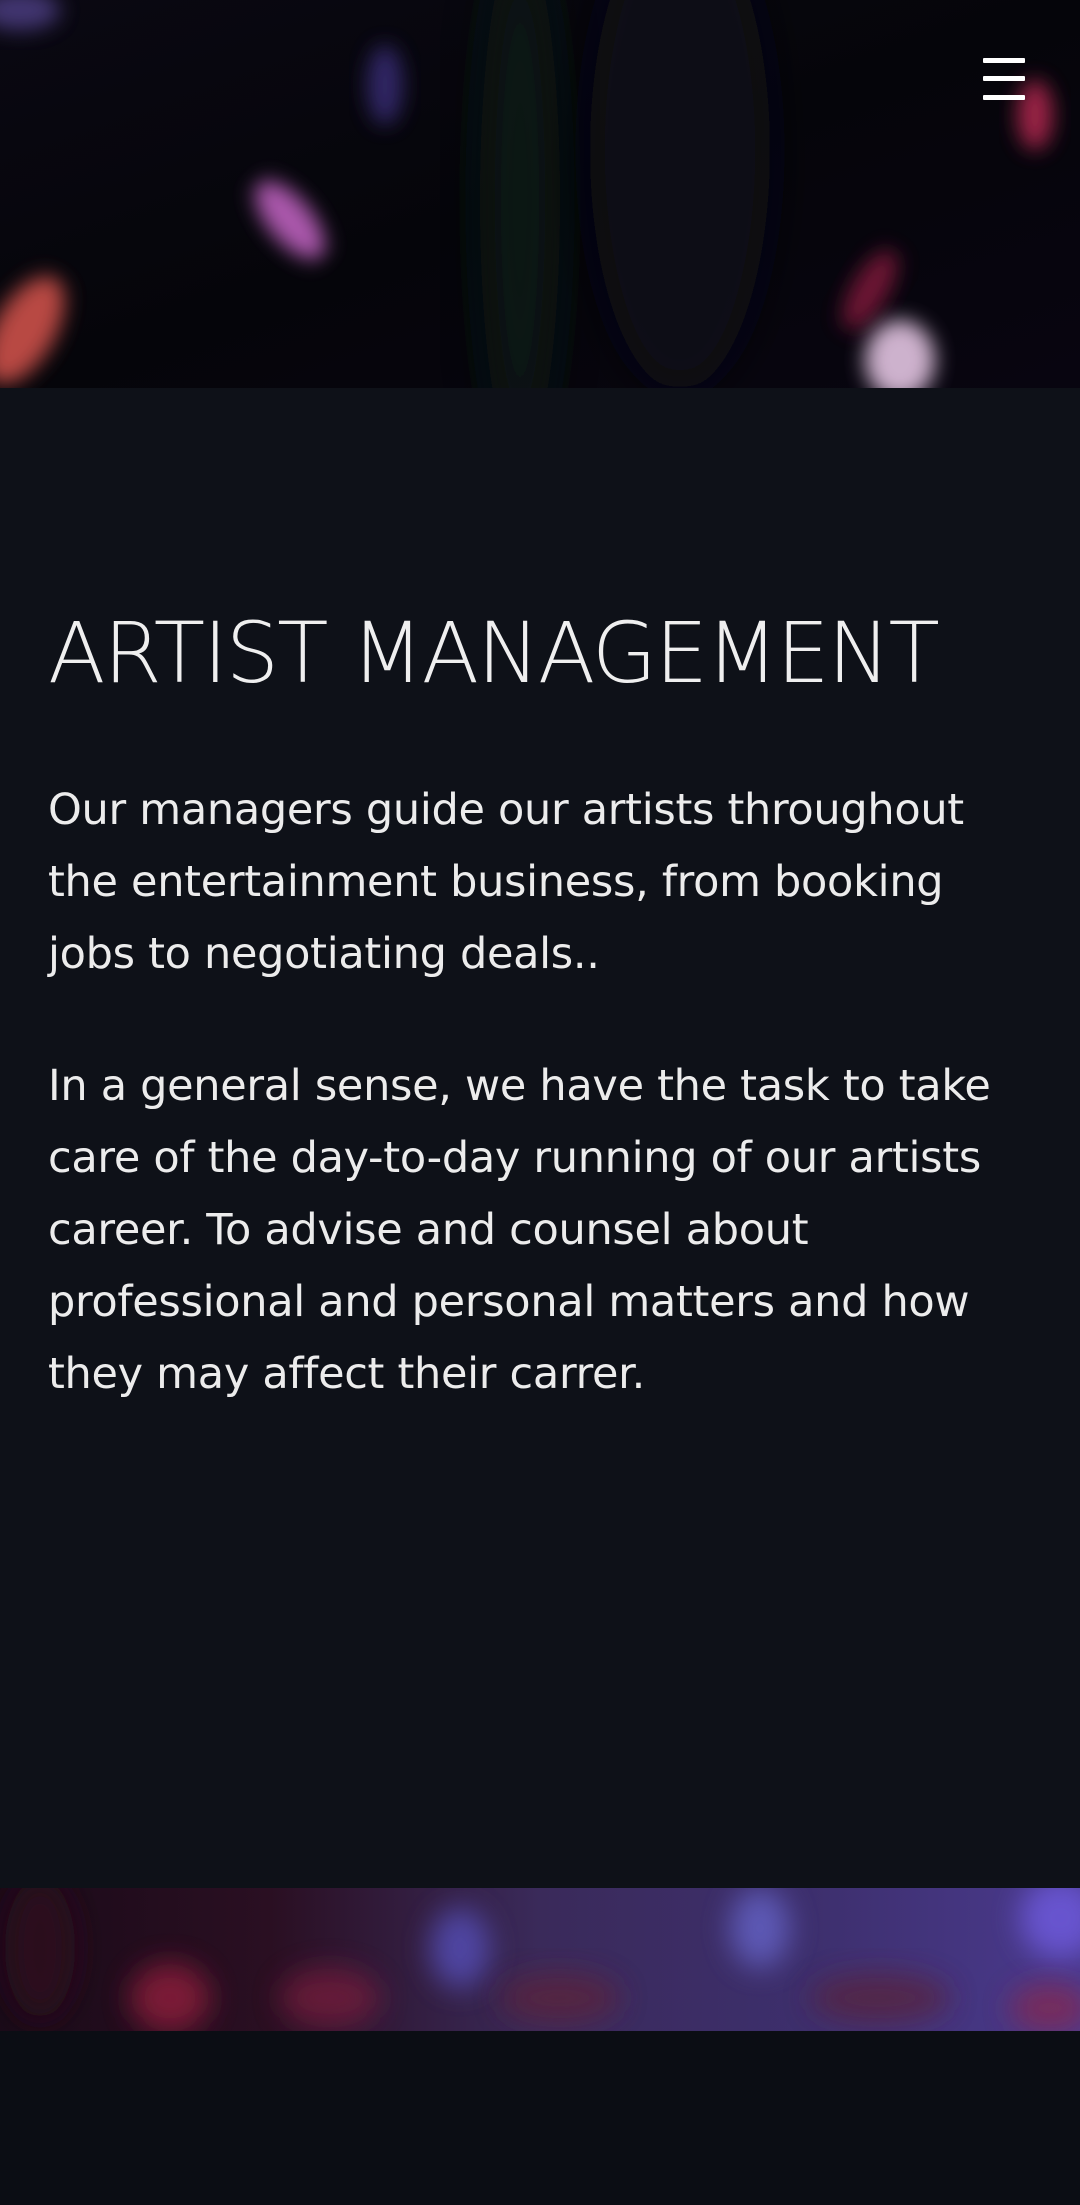 The width and height of the screenshot is (1080, 2205). Describe the element at coordinates (494, 653) in the screenshot. I see `page-title: ARTIST MANAGEMENT` at that location.